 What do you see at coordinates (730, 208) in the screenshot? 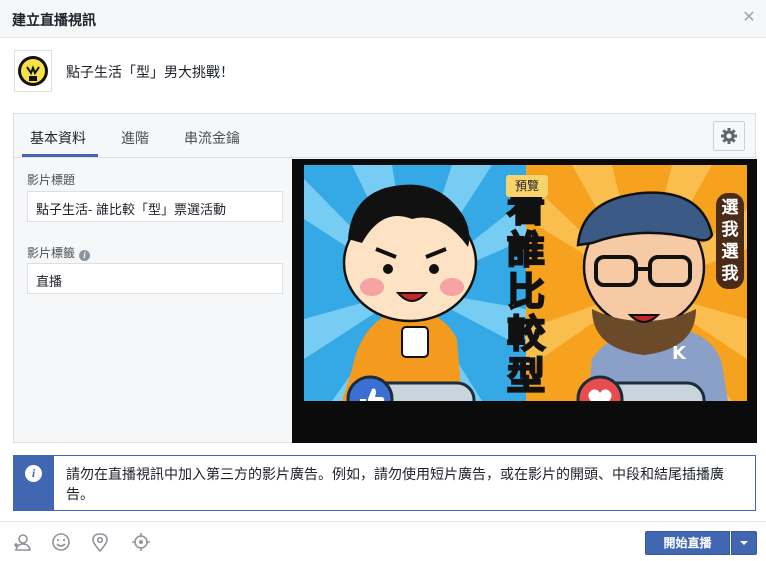
I see `vote-me-char-1: 選` at bounding box center [730, 208].